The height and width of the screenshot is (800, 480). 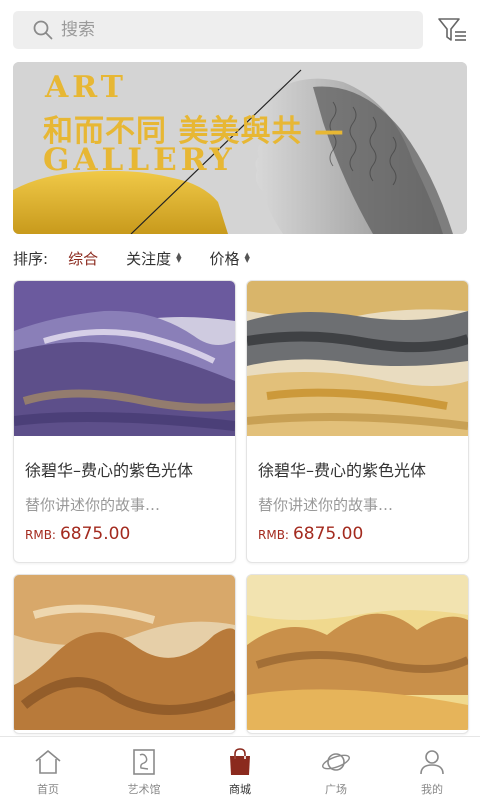 I want to click on sort-option-label: 综合, so click(x=83, y=258).